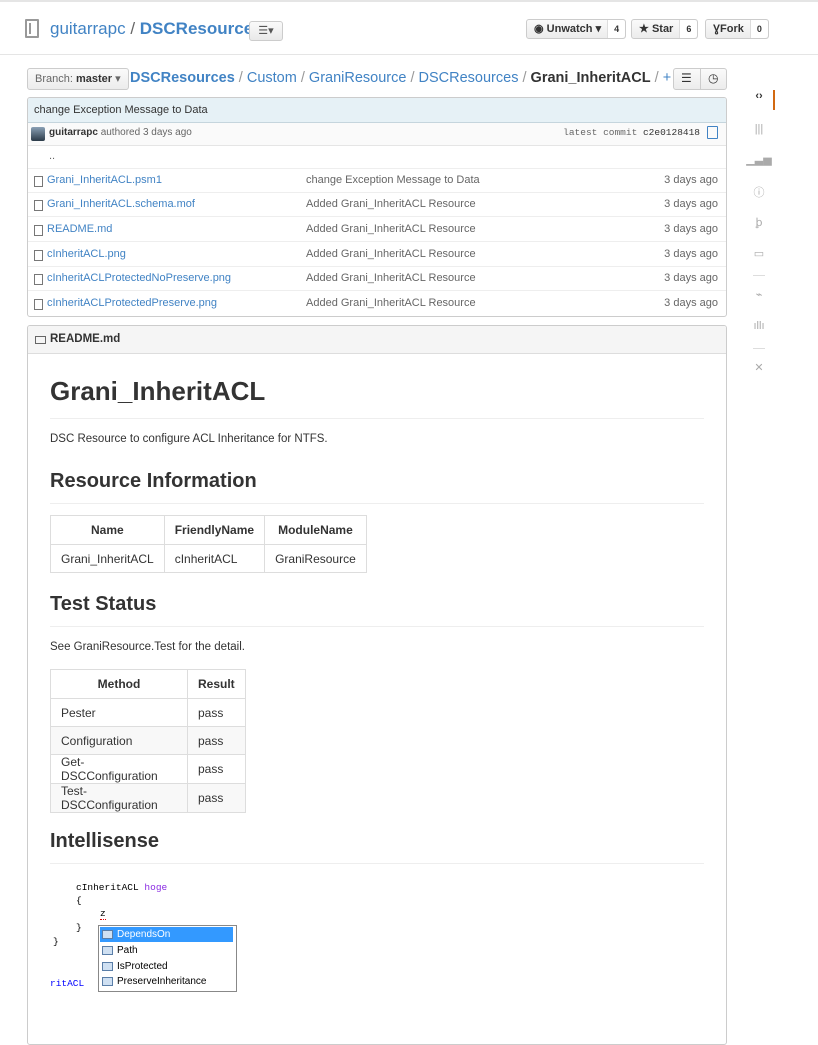 The height and width of the screenshot is (1045, 818). What do you see at coordinates (616, 29) in the screenshot?
I see `watch-count: 4` at bounding box center [616, 29].